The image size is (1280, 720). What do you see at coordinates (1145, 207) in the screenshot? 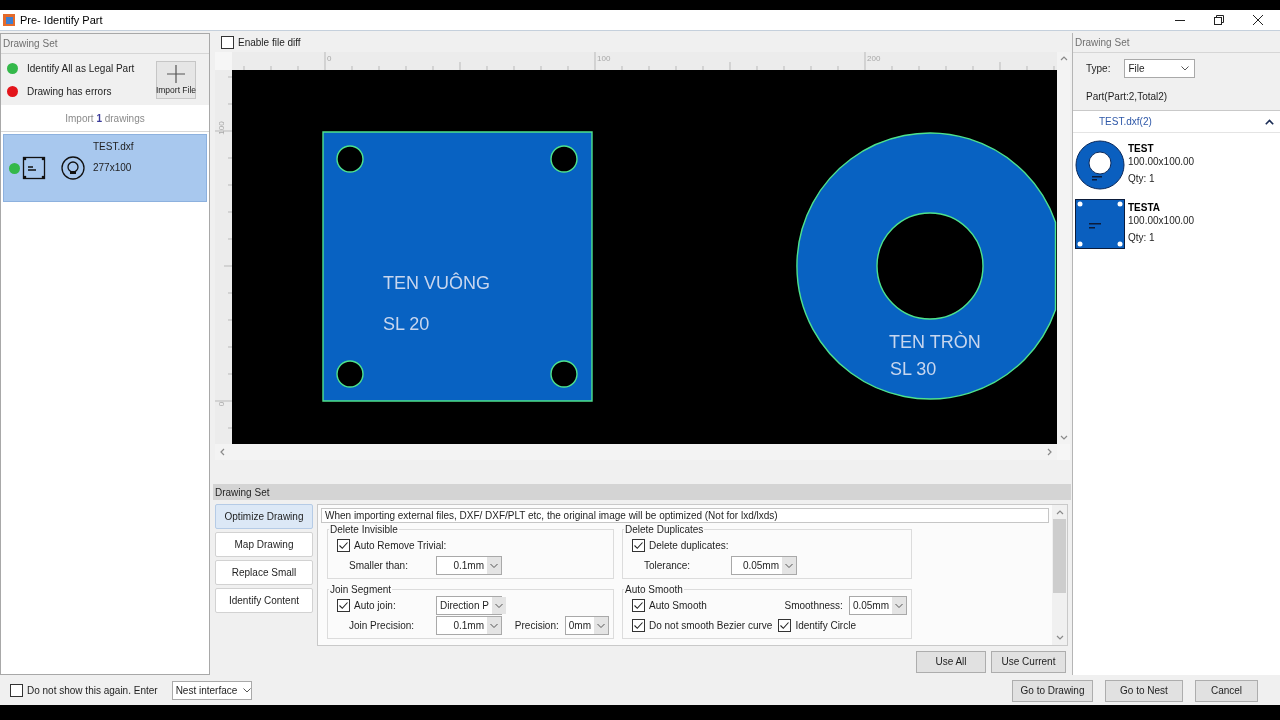
I see `part-name: TESTA` at bounding box center [1145, 207].